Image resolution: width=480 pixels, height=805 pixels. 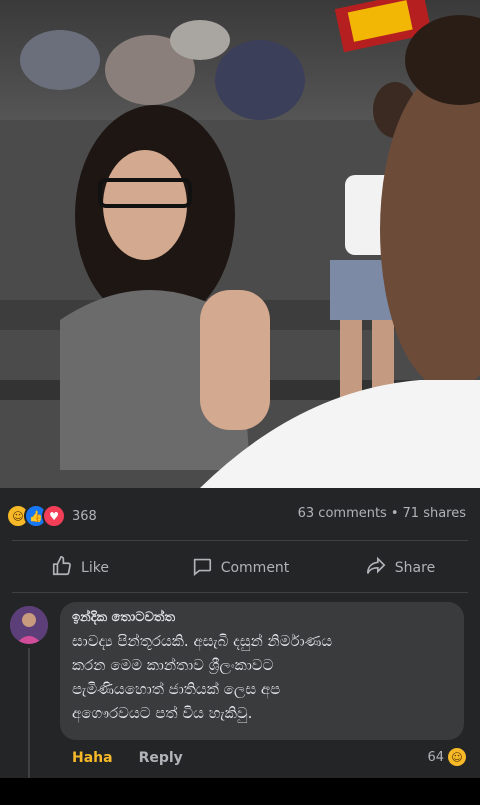 What do you see at coordinates (202, 568) in the screenshot?
I see `comment-icon` at bounding box center [202, 568].